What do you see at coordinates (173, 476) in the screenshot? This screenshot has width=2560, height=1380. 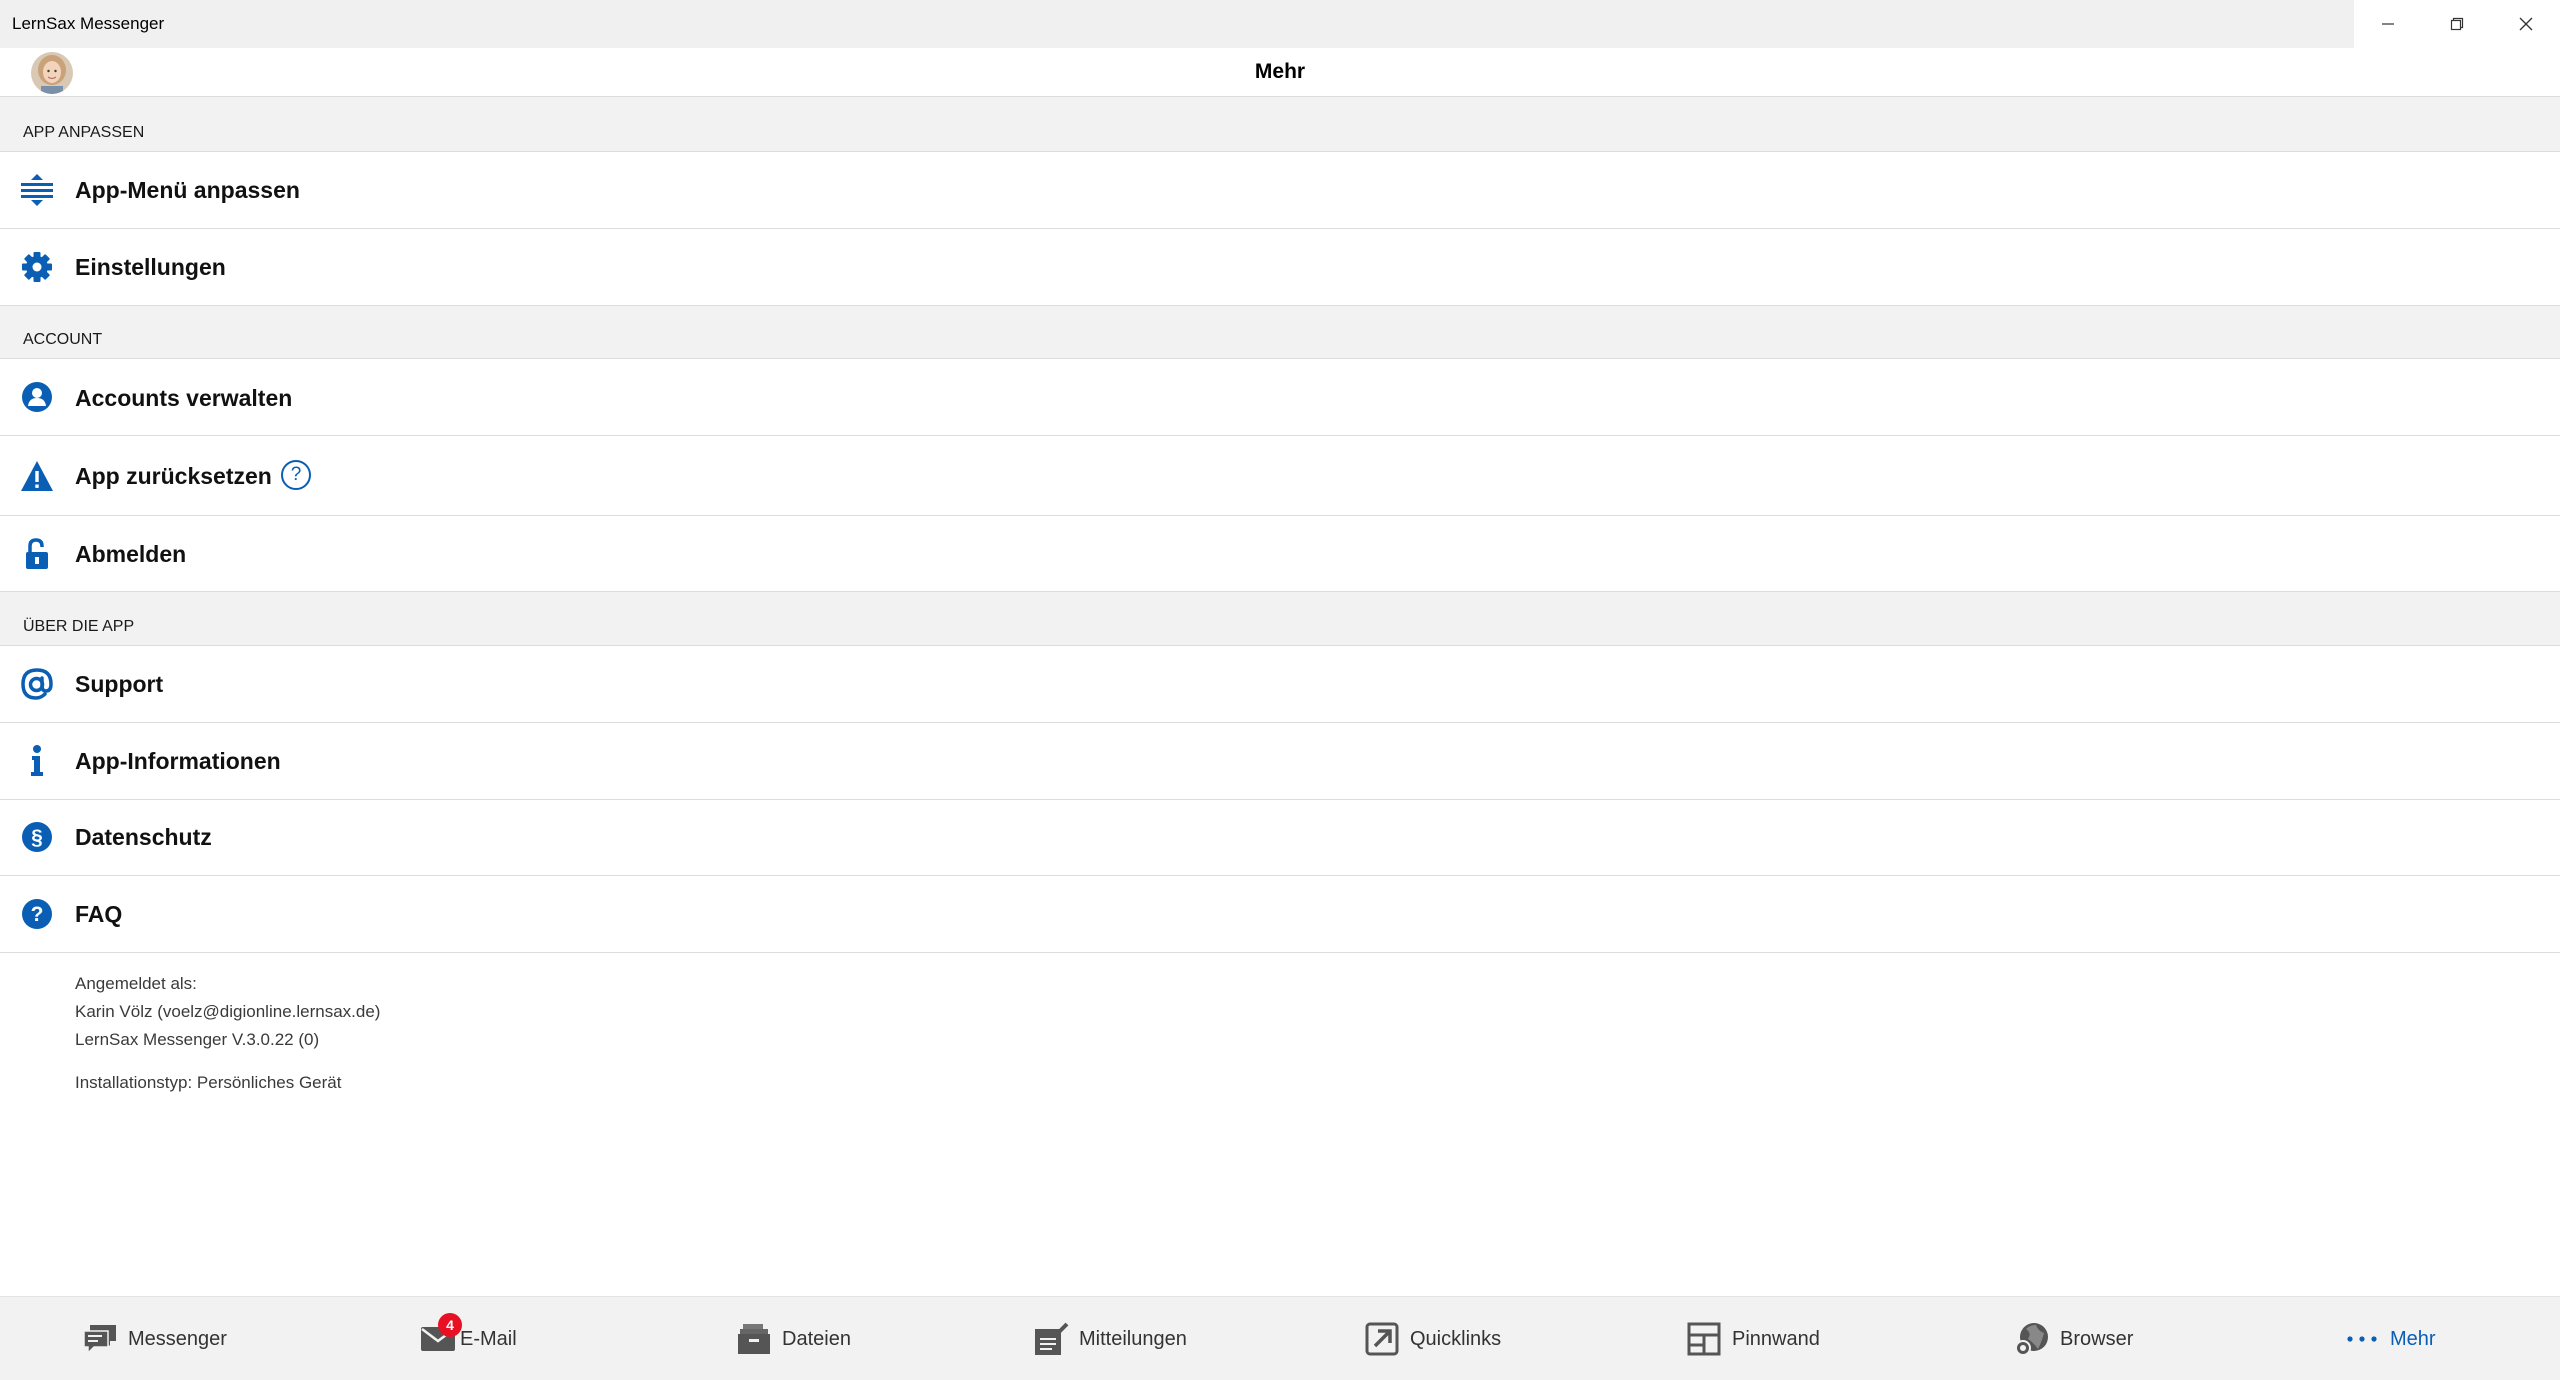 I see `menu-item-label: App zurücksetzen` at bounding box center [173, 476].